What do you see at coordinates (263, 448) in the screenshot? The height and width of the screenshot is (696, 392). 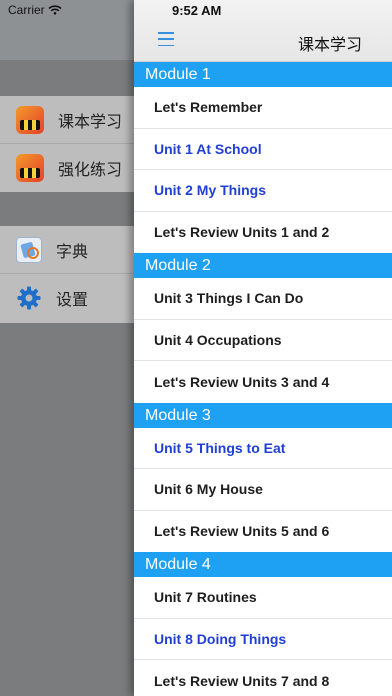 I see `unit-row: Unit 5 Things to Eat` at bounding box center [263, 448].